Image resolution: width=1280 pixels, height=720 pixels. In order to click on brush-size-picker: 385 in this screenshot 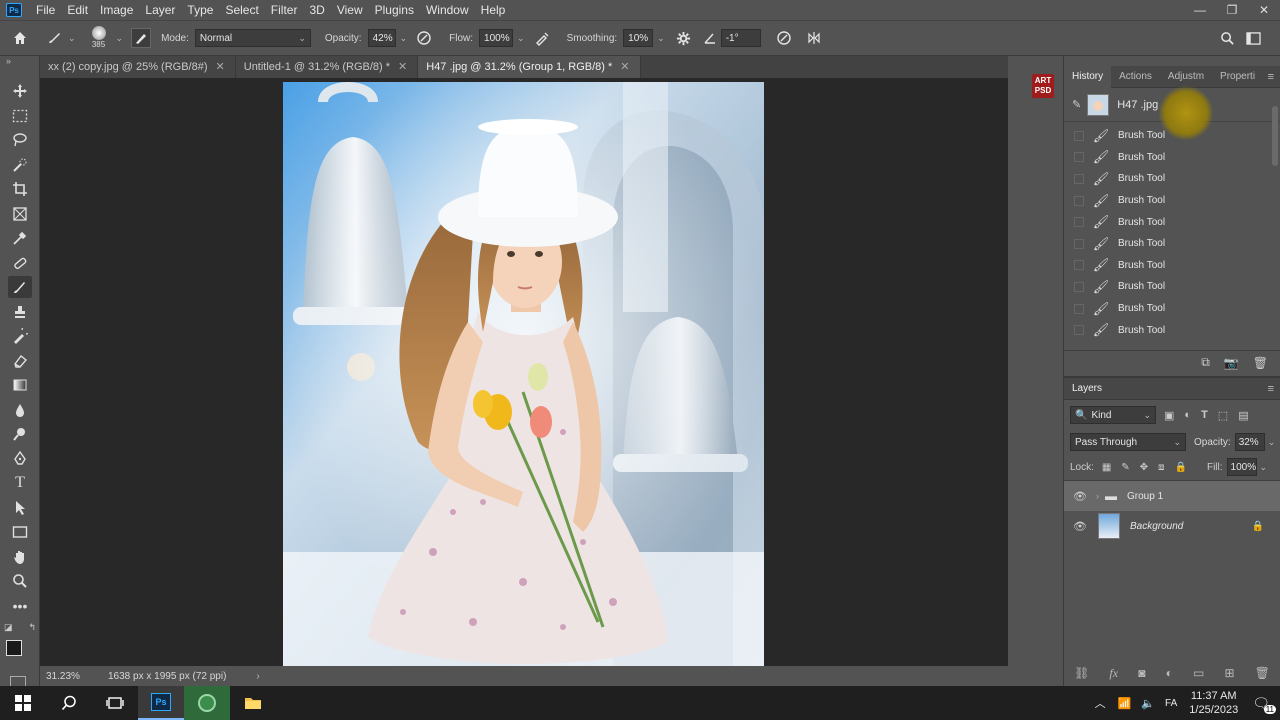, I will do `click(99, 38)`.